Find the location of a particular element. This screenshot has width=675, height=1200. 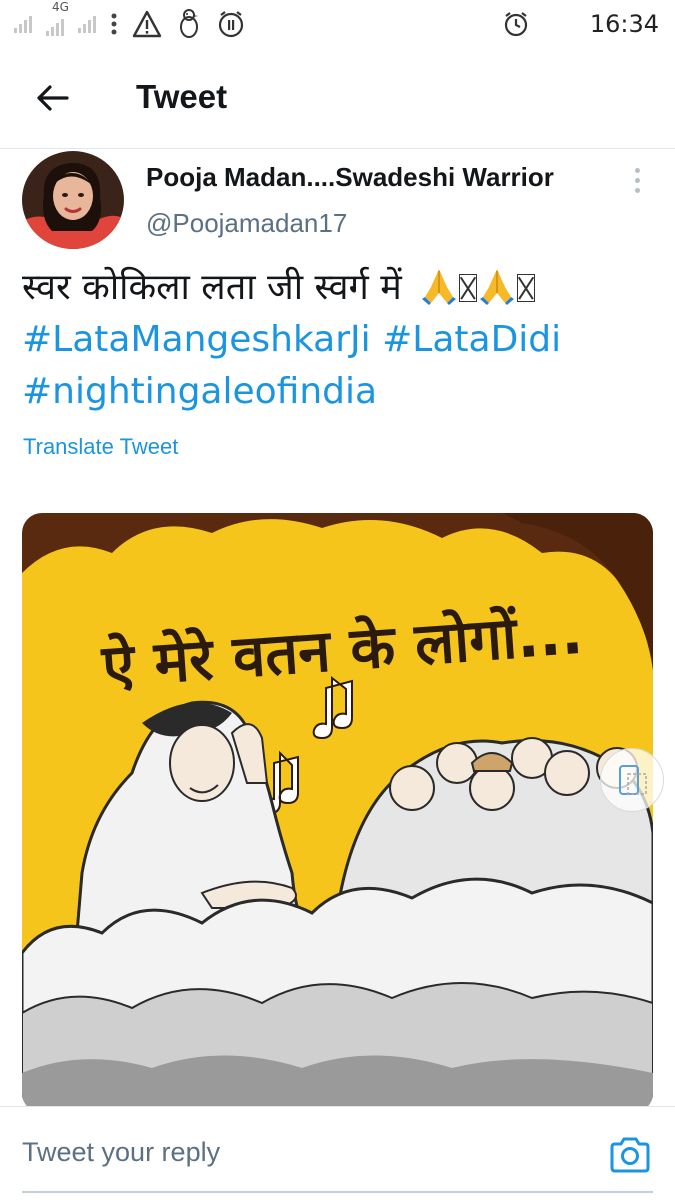

camera-button is located at coordinates (630, 1155).